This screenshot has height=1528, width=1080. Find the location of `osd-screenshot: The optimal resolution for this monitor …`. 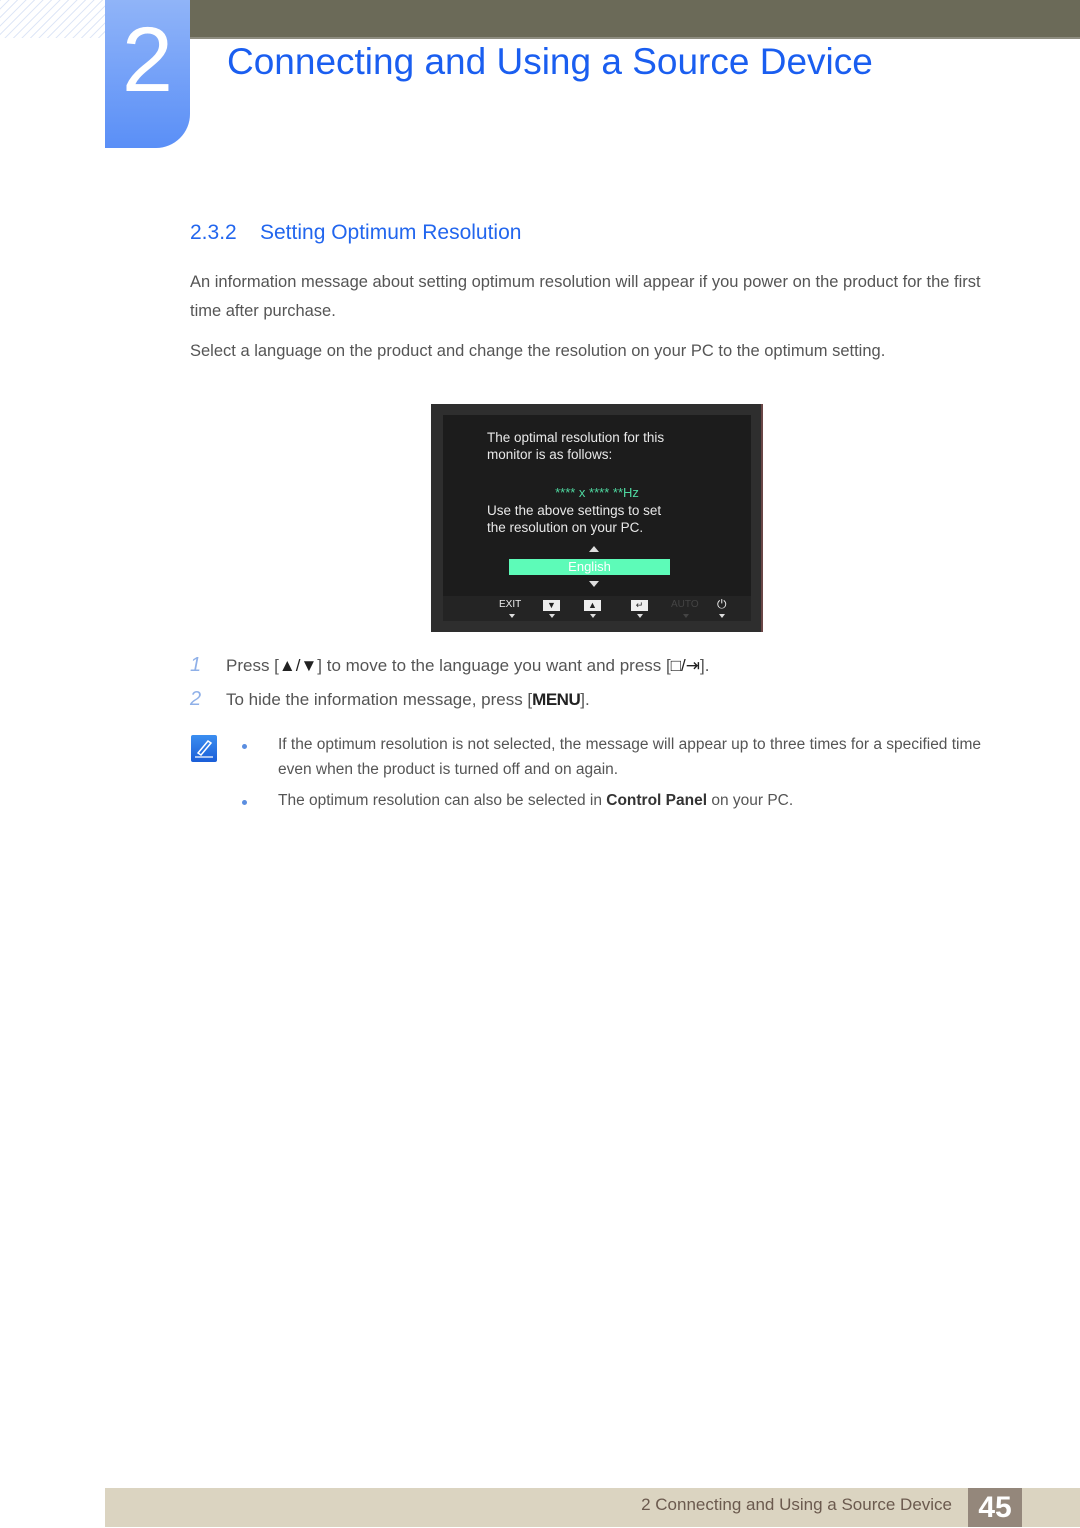

osd-screenshot: The optimal resolution for this monitor … is located at coordinates (597, 518).